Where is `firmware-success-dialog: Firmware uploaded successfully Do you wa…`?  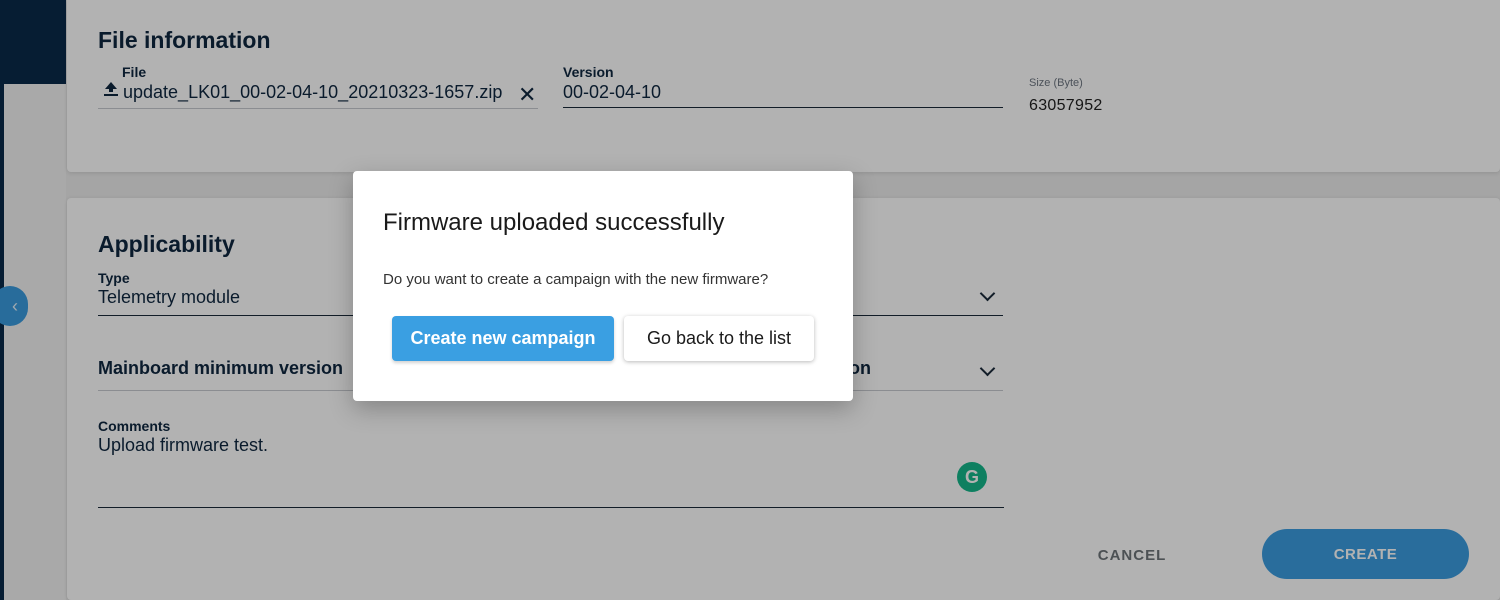
firmware-success-dialog: Firmware uploaded successfully Do you wa… is located at coordinates (603, 286).